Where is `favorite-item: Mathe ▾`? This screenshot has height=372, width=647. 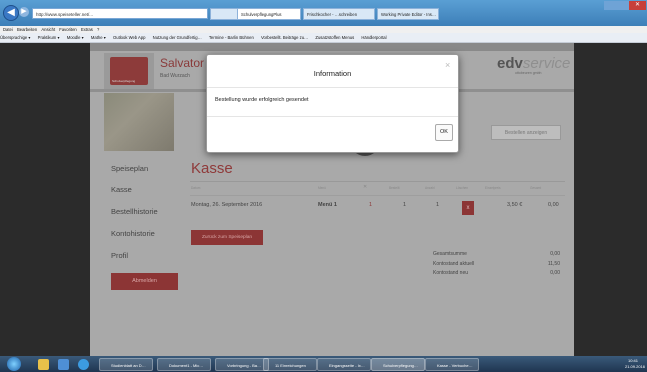 favorite-item: Mathe ▾ is located at coordinates (98, 37).